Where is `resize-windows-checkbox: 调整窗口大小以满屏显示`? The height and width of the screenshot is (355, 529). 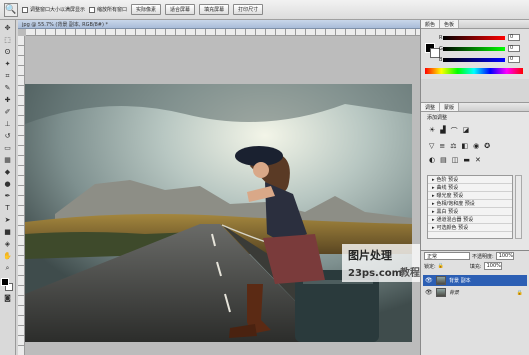 resize-windows-checkbox: 调整窗口大小以满屏显示 is located at coordinates (53, 9).